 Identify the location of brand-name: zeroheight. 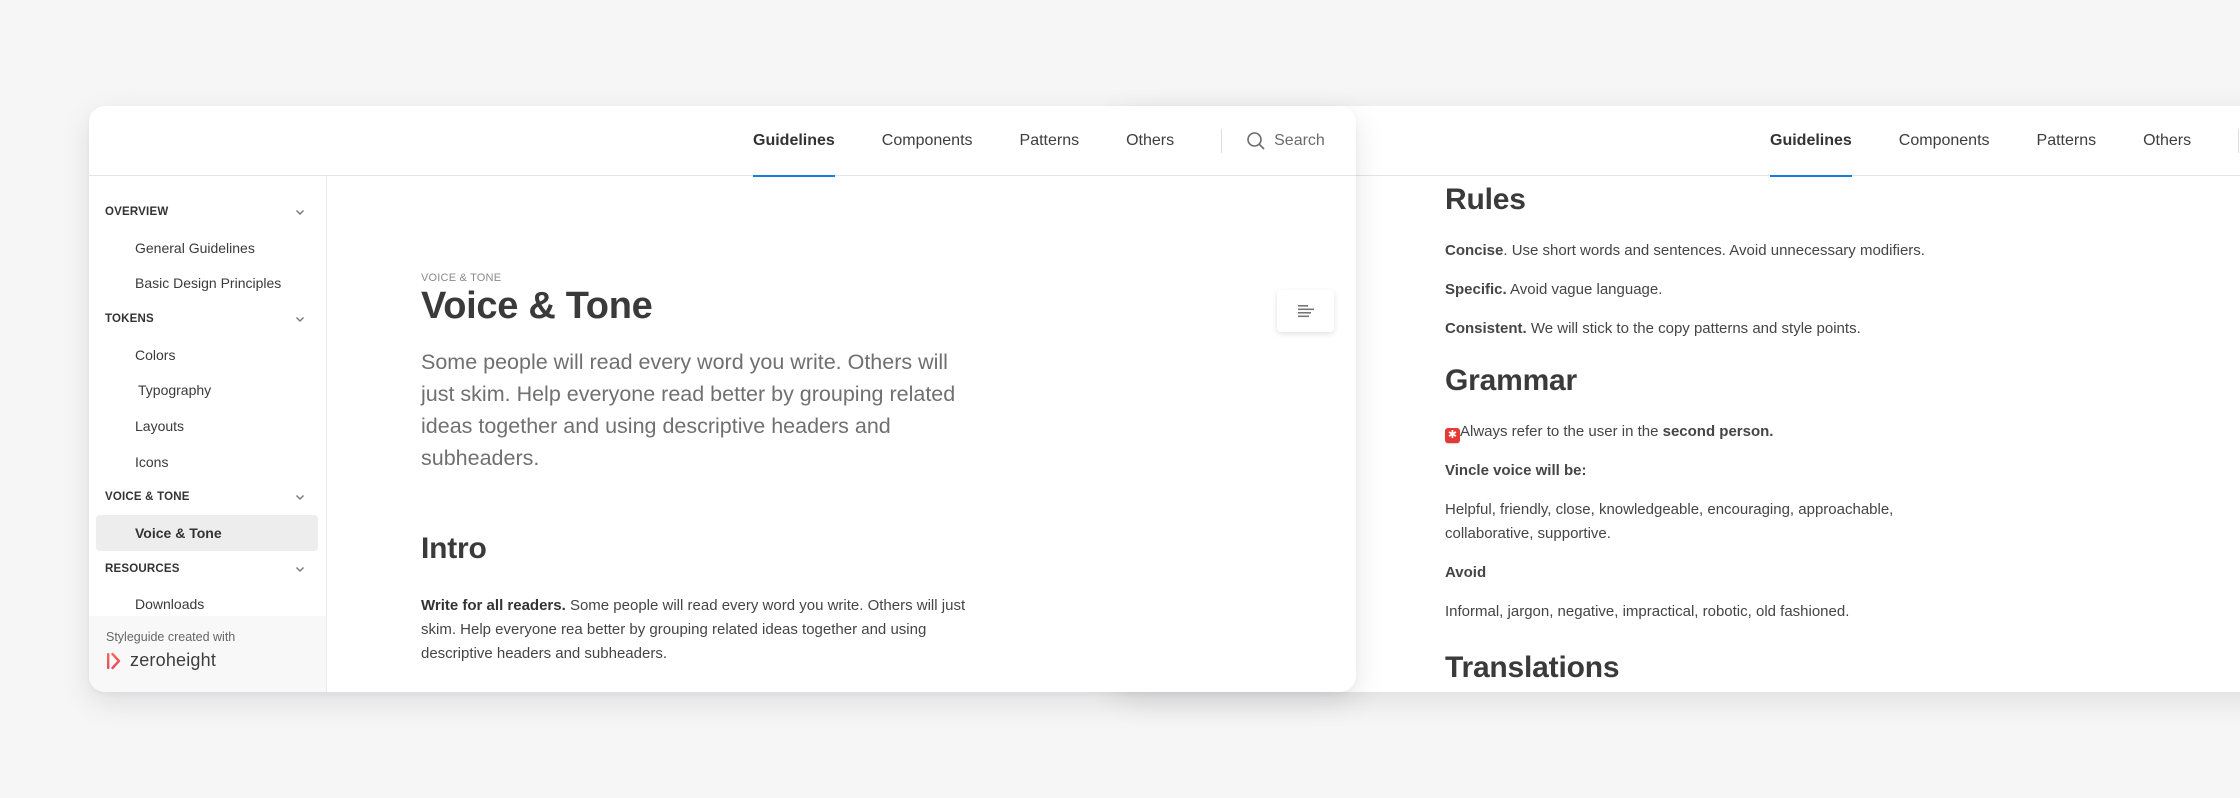
(173, 660).